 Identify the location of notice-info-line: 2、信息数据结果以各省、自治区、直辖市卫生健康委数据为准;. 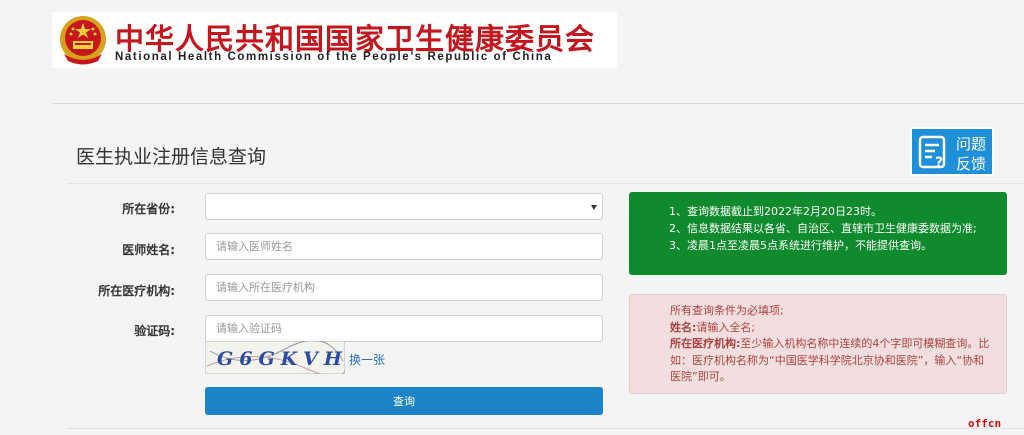
(823, 228).